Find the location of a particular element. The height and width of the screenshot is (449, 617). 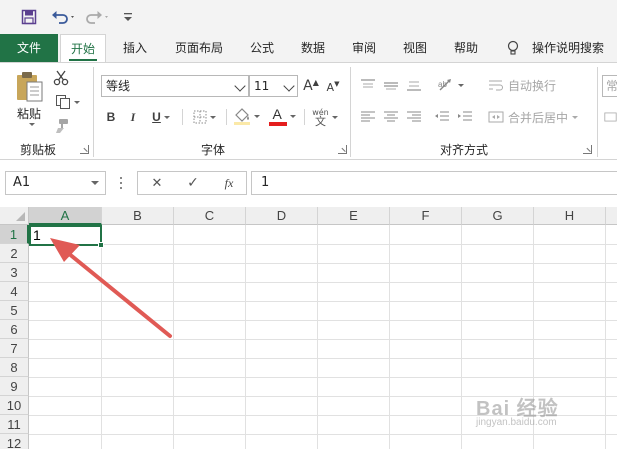

align-right-button is located at coordinates (414, 117).